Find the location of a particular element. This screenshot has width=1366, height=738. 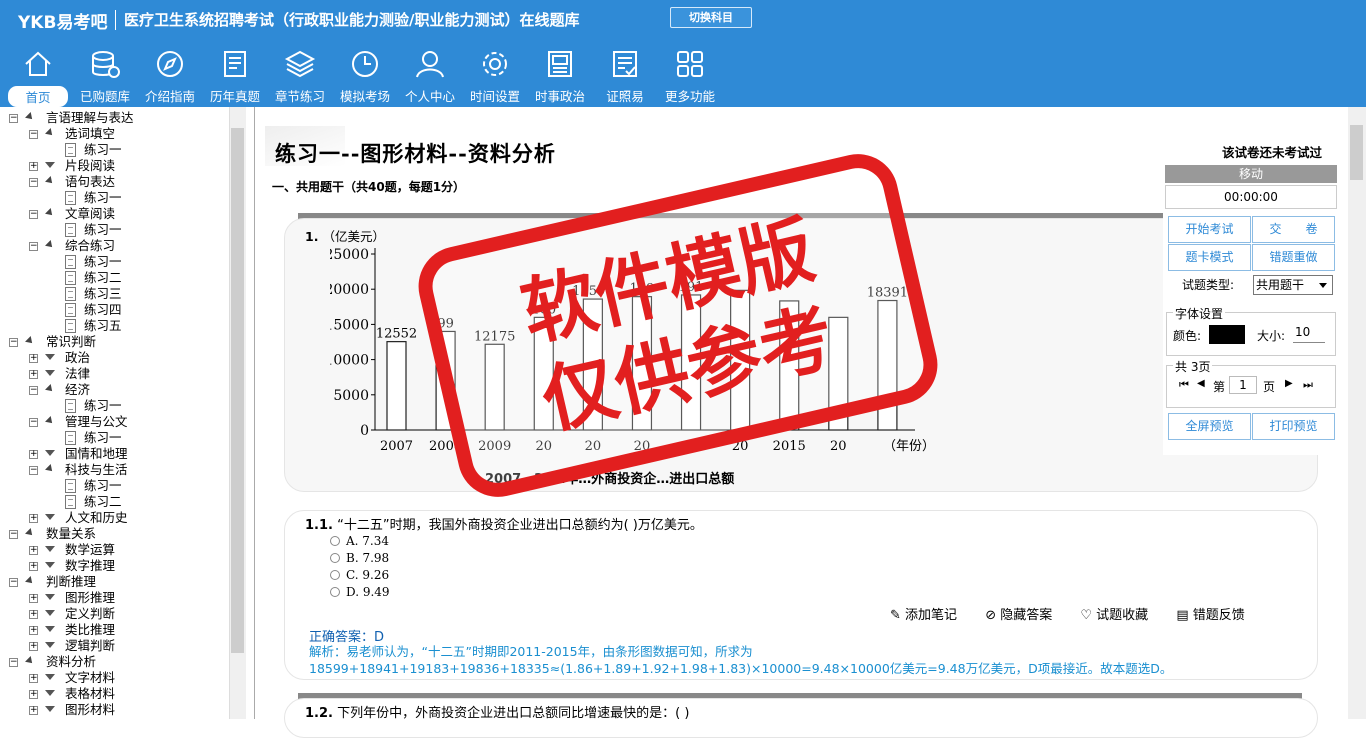

nav-item-9: 时事政治 is located at coordinates (560, 77).